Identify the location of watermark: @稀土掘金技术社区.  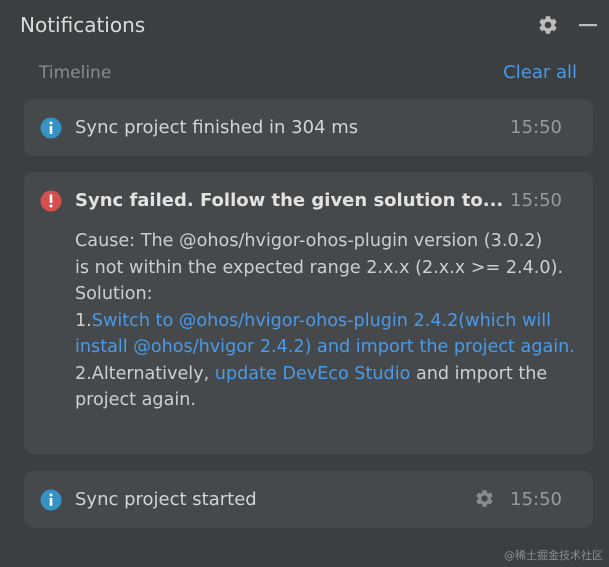
(553, 555).